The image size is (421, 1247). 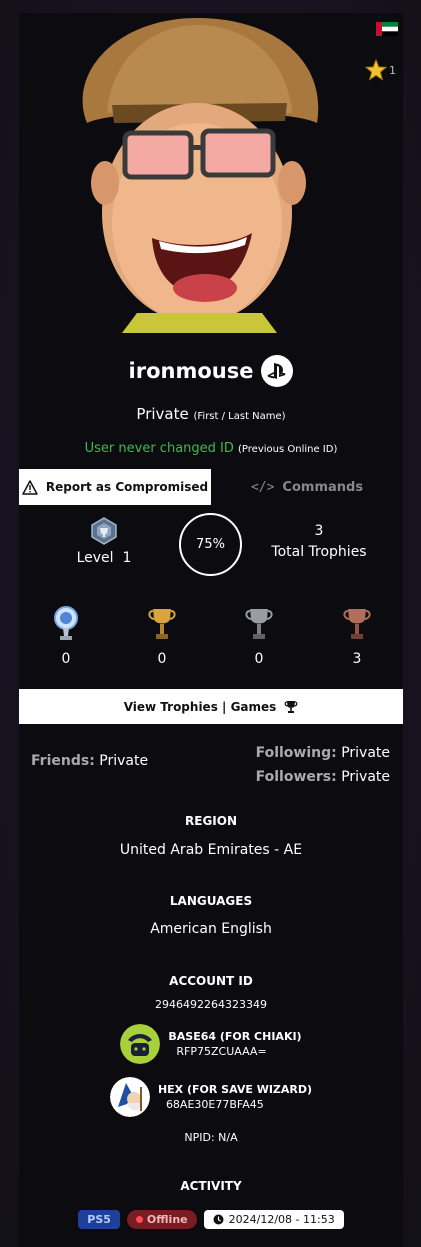 I want to click on level-badge-icon, so click(x=104, y=531).